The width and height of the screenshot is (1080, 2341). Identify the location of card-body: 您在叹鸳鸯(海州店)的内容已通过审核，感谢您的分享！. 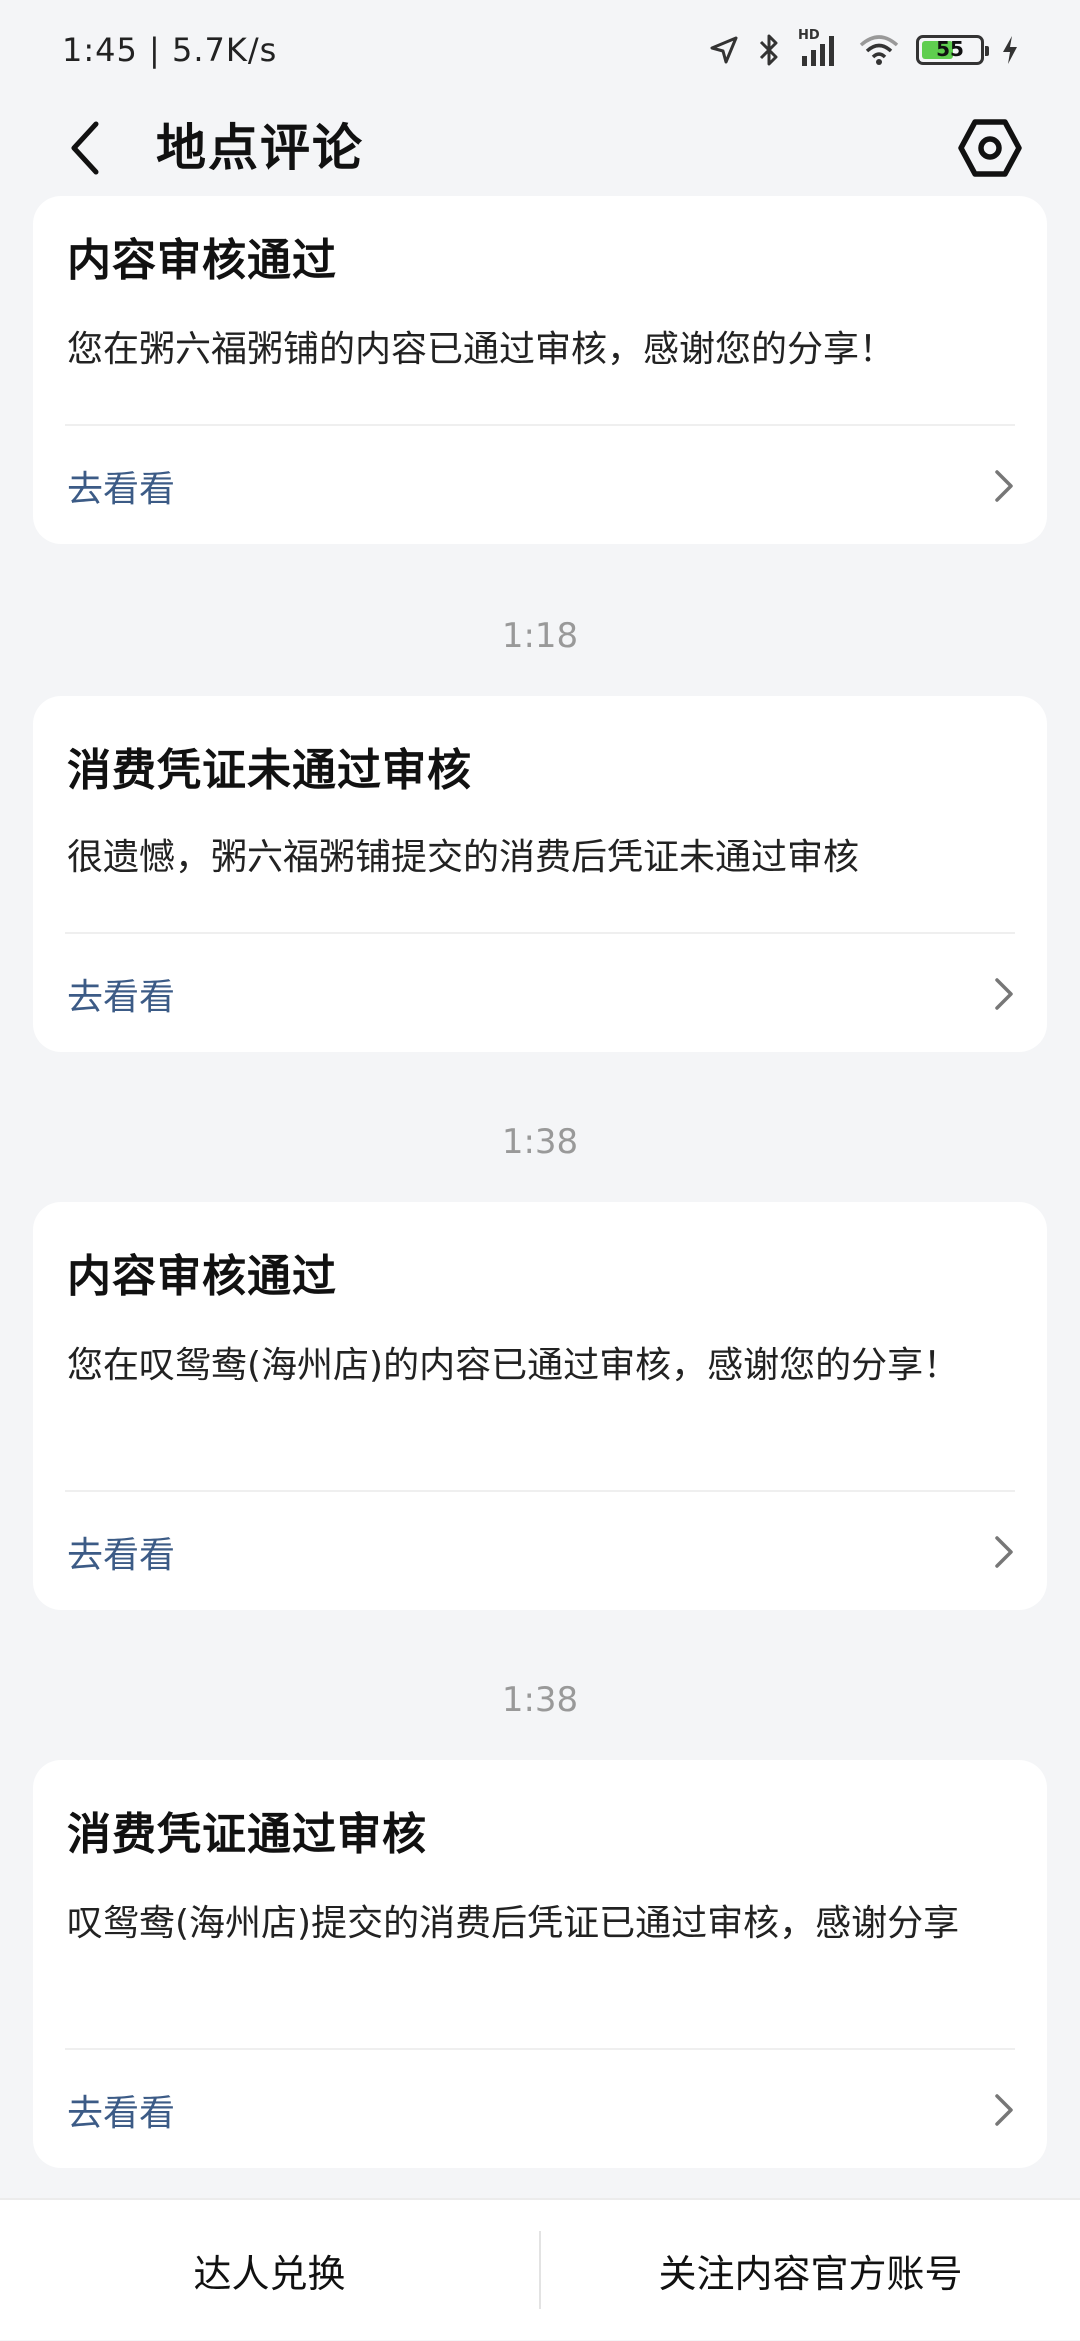
(513, 1365).